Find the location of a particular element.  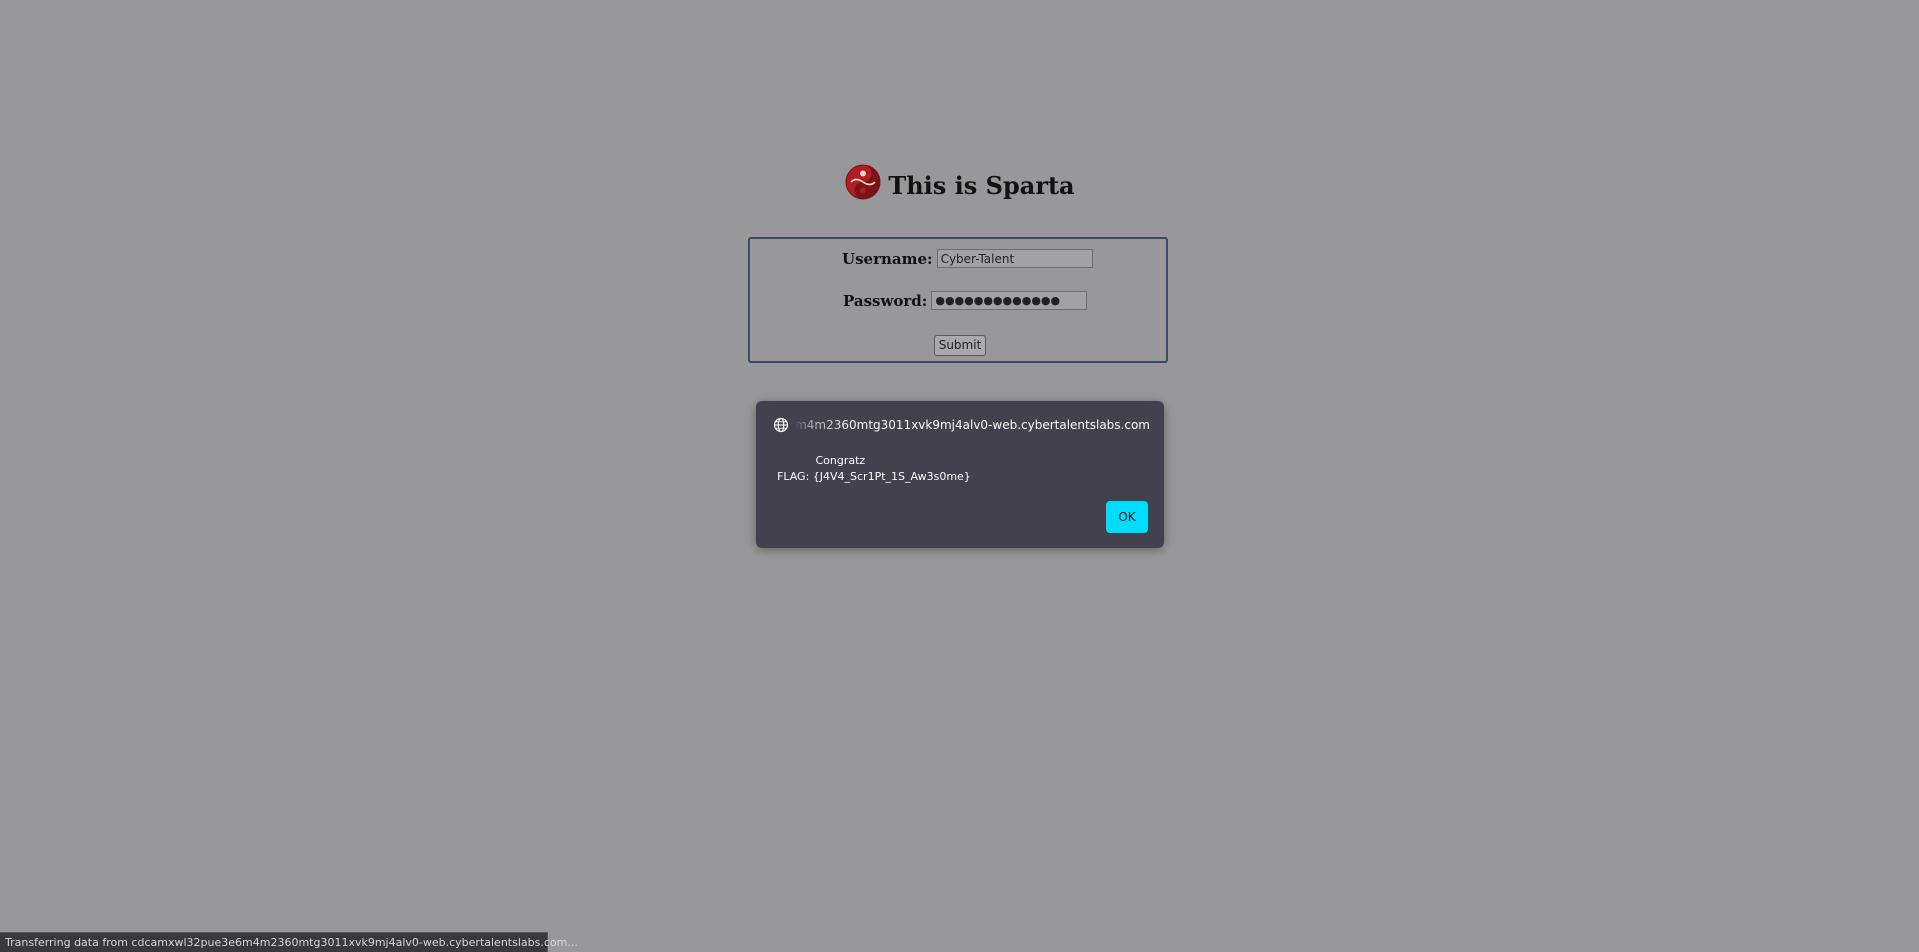

password-label: Password: is located at coordinates (885, 300).